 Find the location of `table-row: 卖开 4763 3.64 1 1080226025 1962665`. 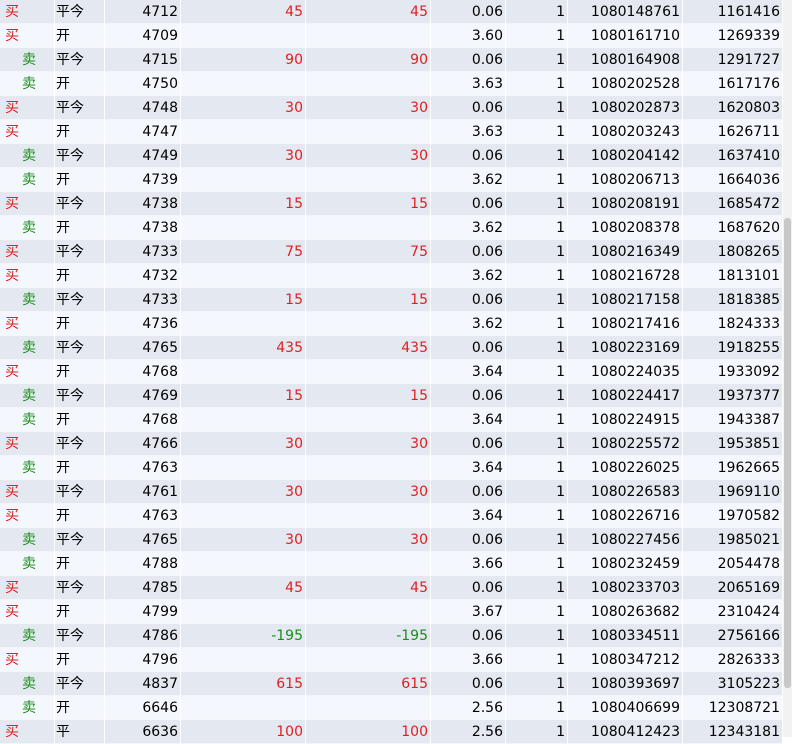

table-row: 卖开 4763 3.64 1 1080226025 1962665 is located at coordinates (391, 468).